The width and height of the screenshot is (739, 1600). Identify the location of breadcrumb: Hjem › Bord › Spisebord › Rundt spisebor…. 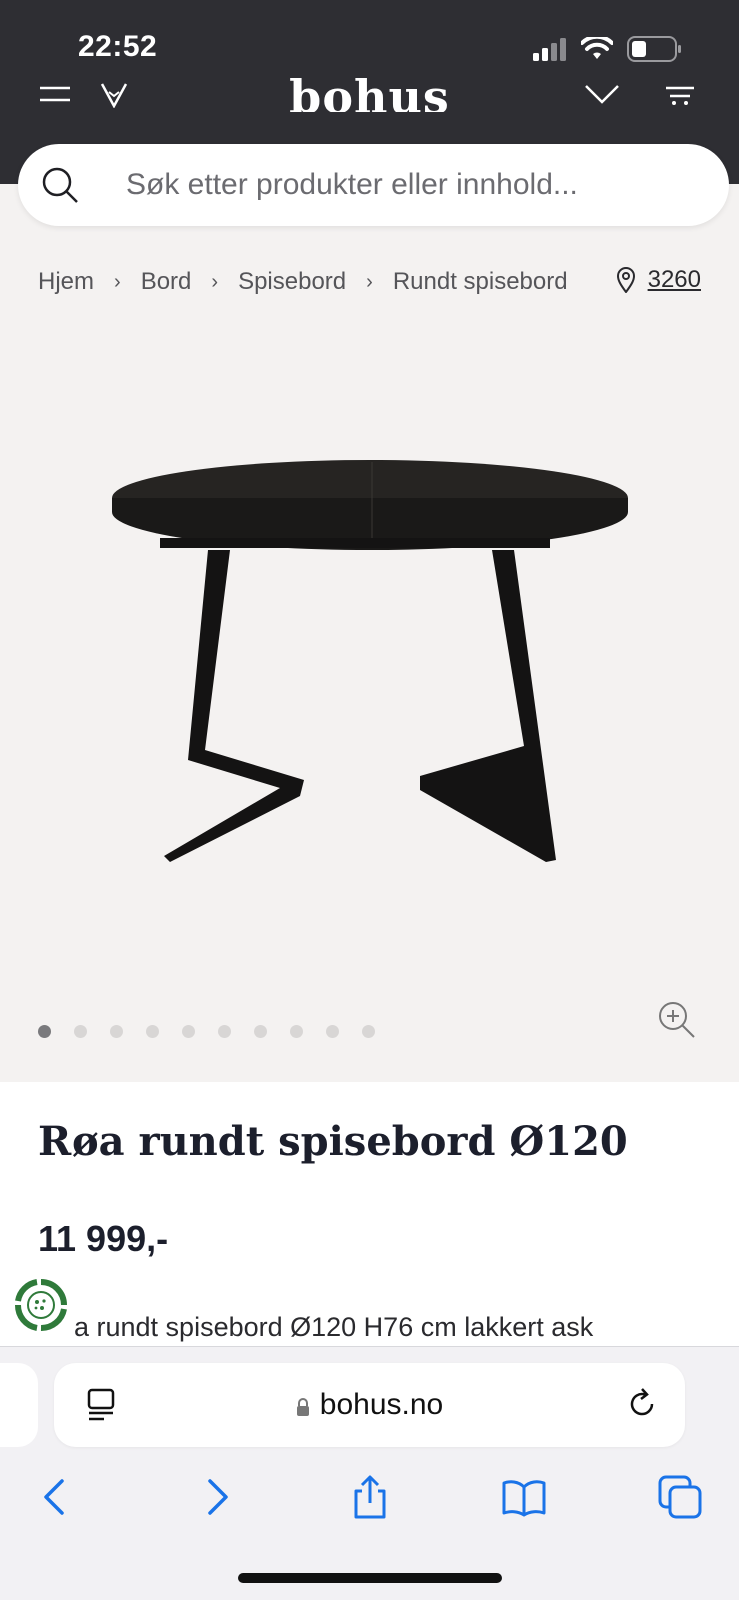
(303, 282).